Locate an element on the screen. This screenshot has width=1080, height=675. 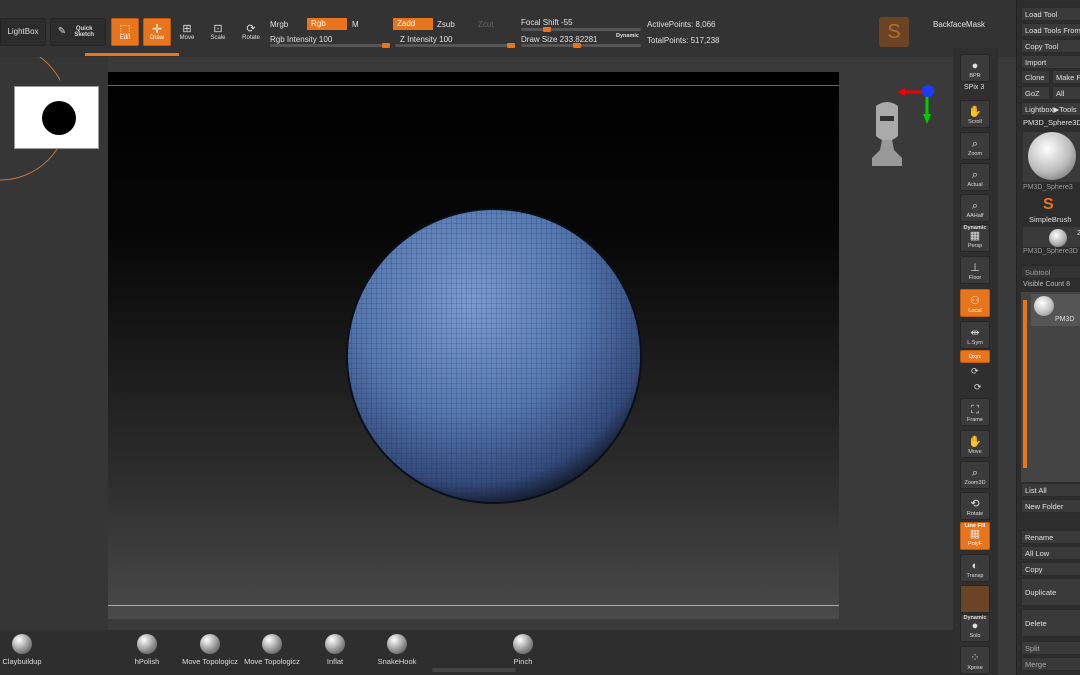
bpr-button: ● BPR is located at coordinates (975, 68).